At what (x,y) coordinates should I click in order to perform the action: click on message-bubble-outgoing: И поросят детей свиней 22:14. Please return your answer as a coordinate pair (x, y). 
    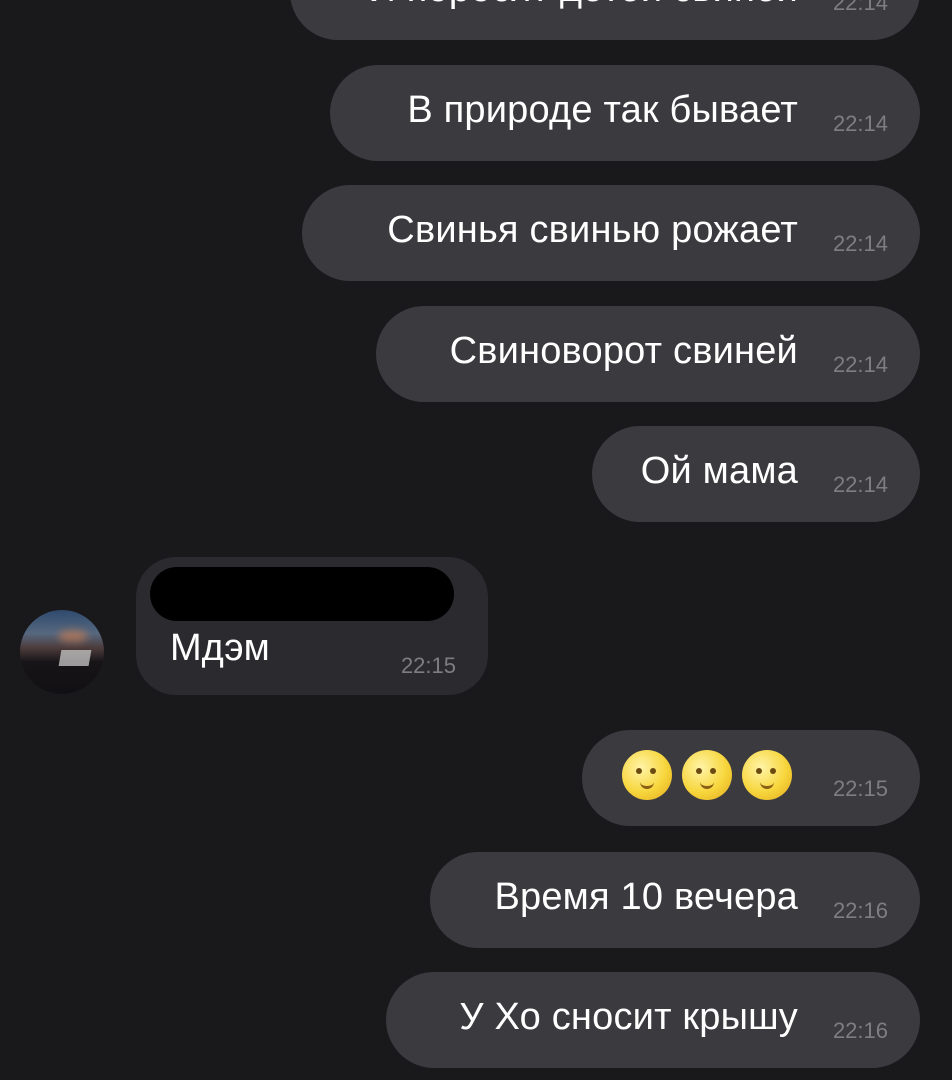
    Looking at the image, I should click on (605, 20).